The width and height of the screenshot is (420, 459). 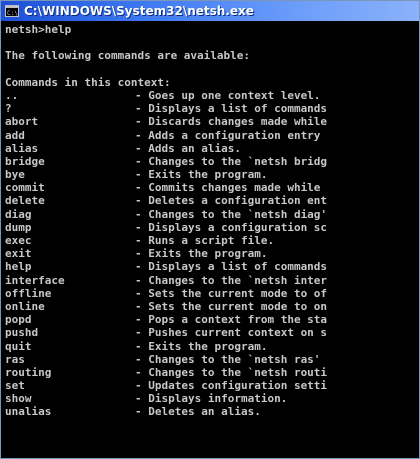 I want to click on command-name: ?, so click(x=8, y=109).